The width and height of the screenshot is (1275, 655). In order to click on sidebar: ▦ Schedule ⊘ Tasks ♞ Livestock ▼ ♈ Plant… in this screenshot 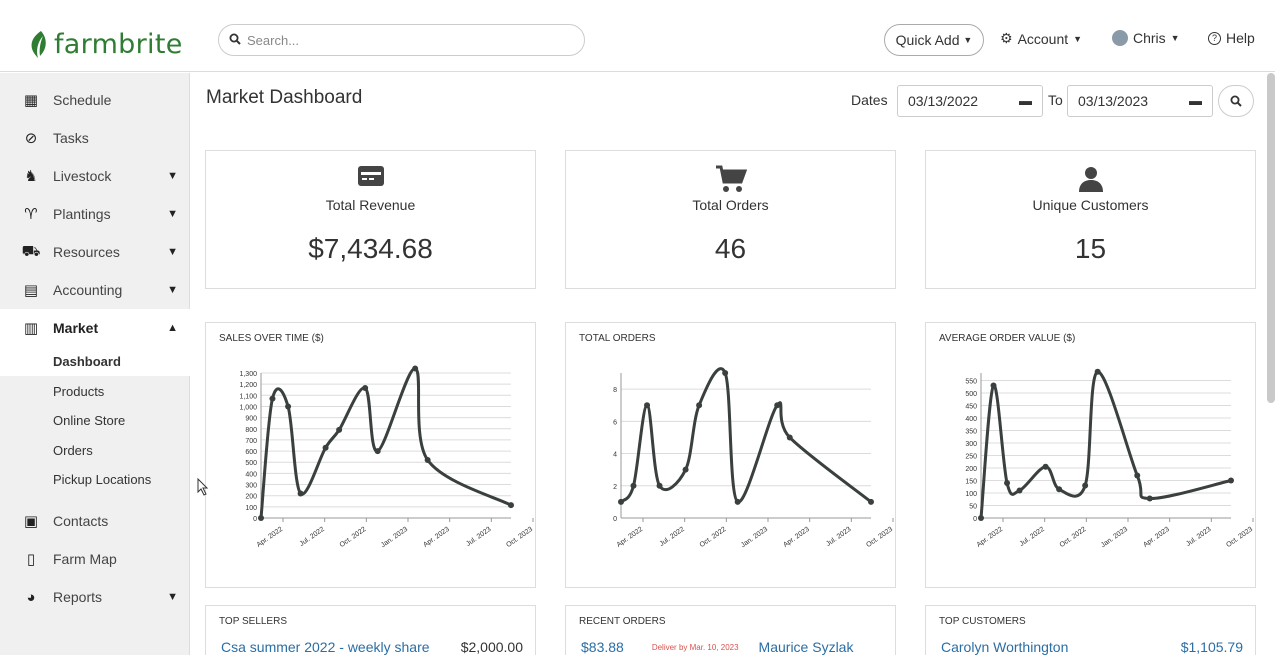, I will do `click(95, 364)`.